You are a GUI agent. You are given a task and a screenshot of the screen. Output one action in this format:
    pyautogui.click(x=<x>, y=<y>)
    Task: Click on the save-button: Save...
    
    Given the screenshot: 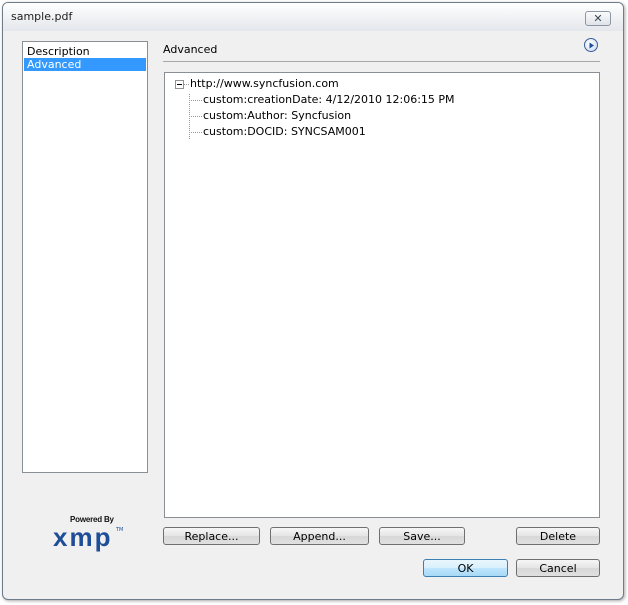 What is the action you would take?
    pyautogui.click(x=422, y=536)
    